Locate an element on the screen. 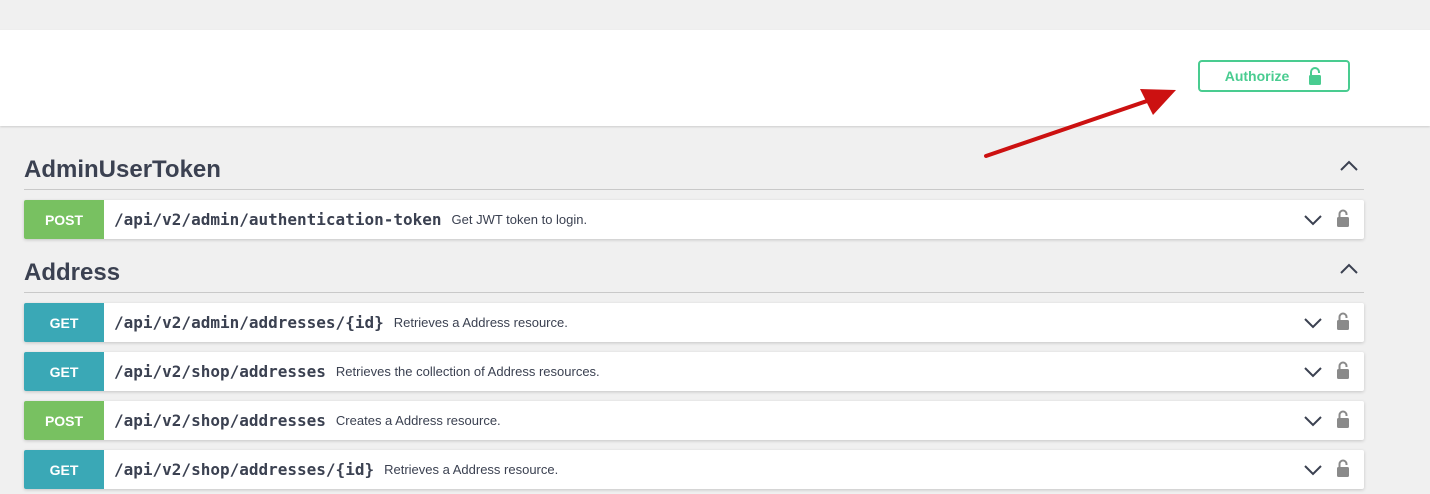  section-title: Address is located at coordinates (72, 272).